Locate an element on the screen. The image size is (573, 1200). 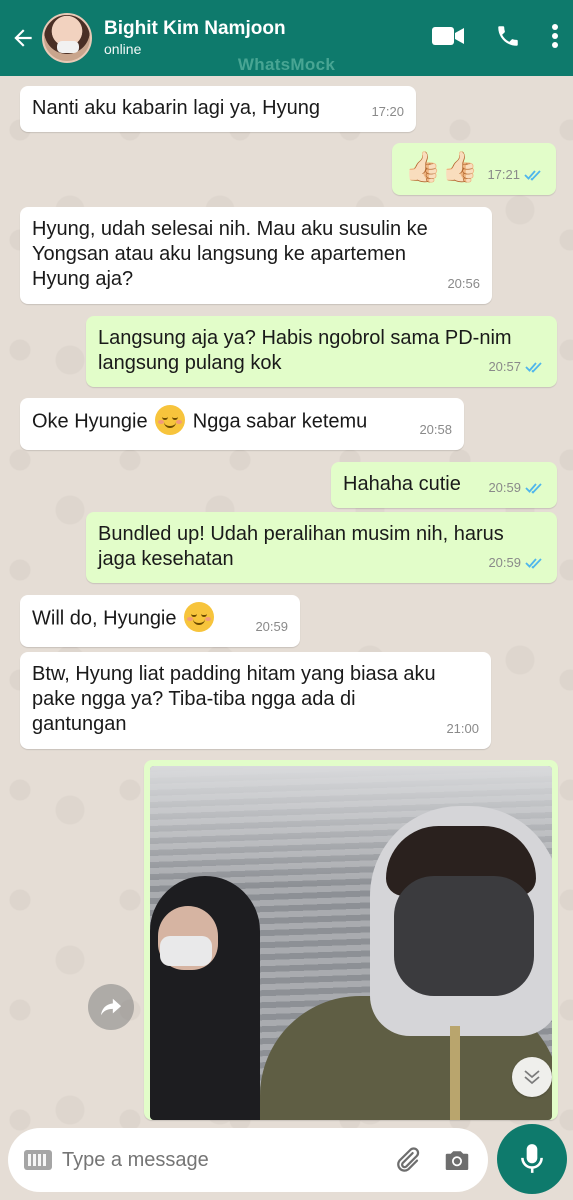
message-text: Ngga sabar ketemu is located at coordinates (280, 421).